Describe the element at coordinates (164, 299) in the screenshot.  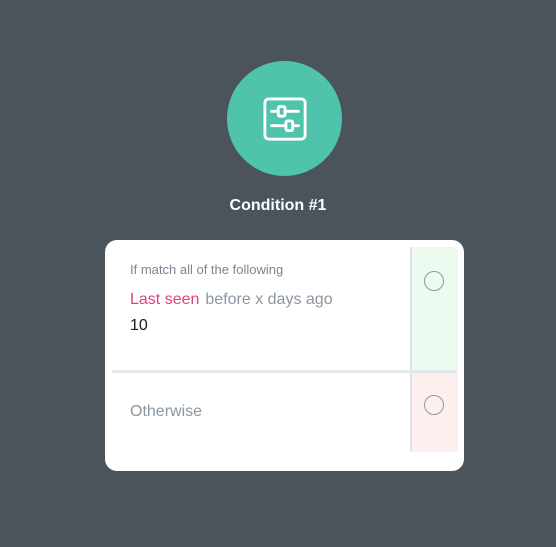
I see `condition-field: Last seen` at that location.